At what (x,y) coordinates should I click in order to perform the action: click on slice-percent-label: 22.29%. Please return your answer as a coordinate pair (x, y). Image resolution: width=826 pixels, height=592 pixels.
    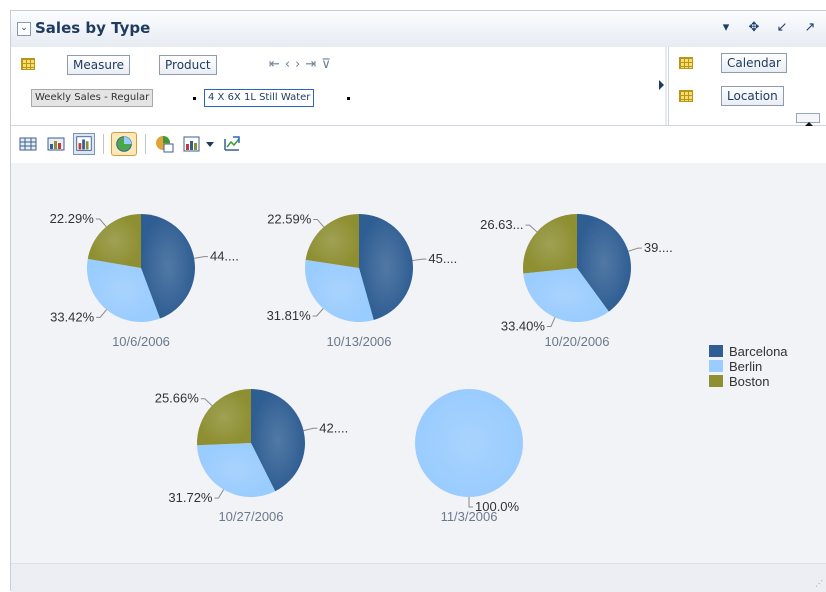
    Looking at the image, I should click on (72, 218).